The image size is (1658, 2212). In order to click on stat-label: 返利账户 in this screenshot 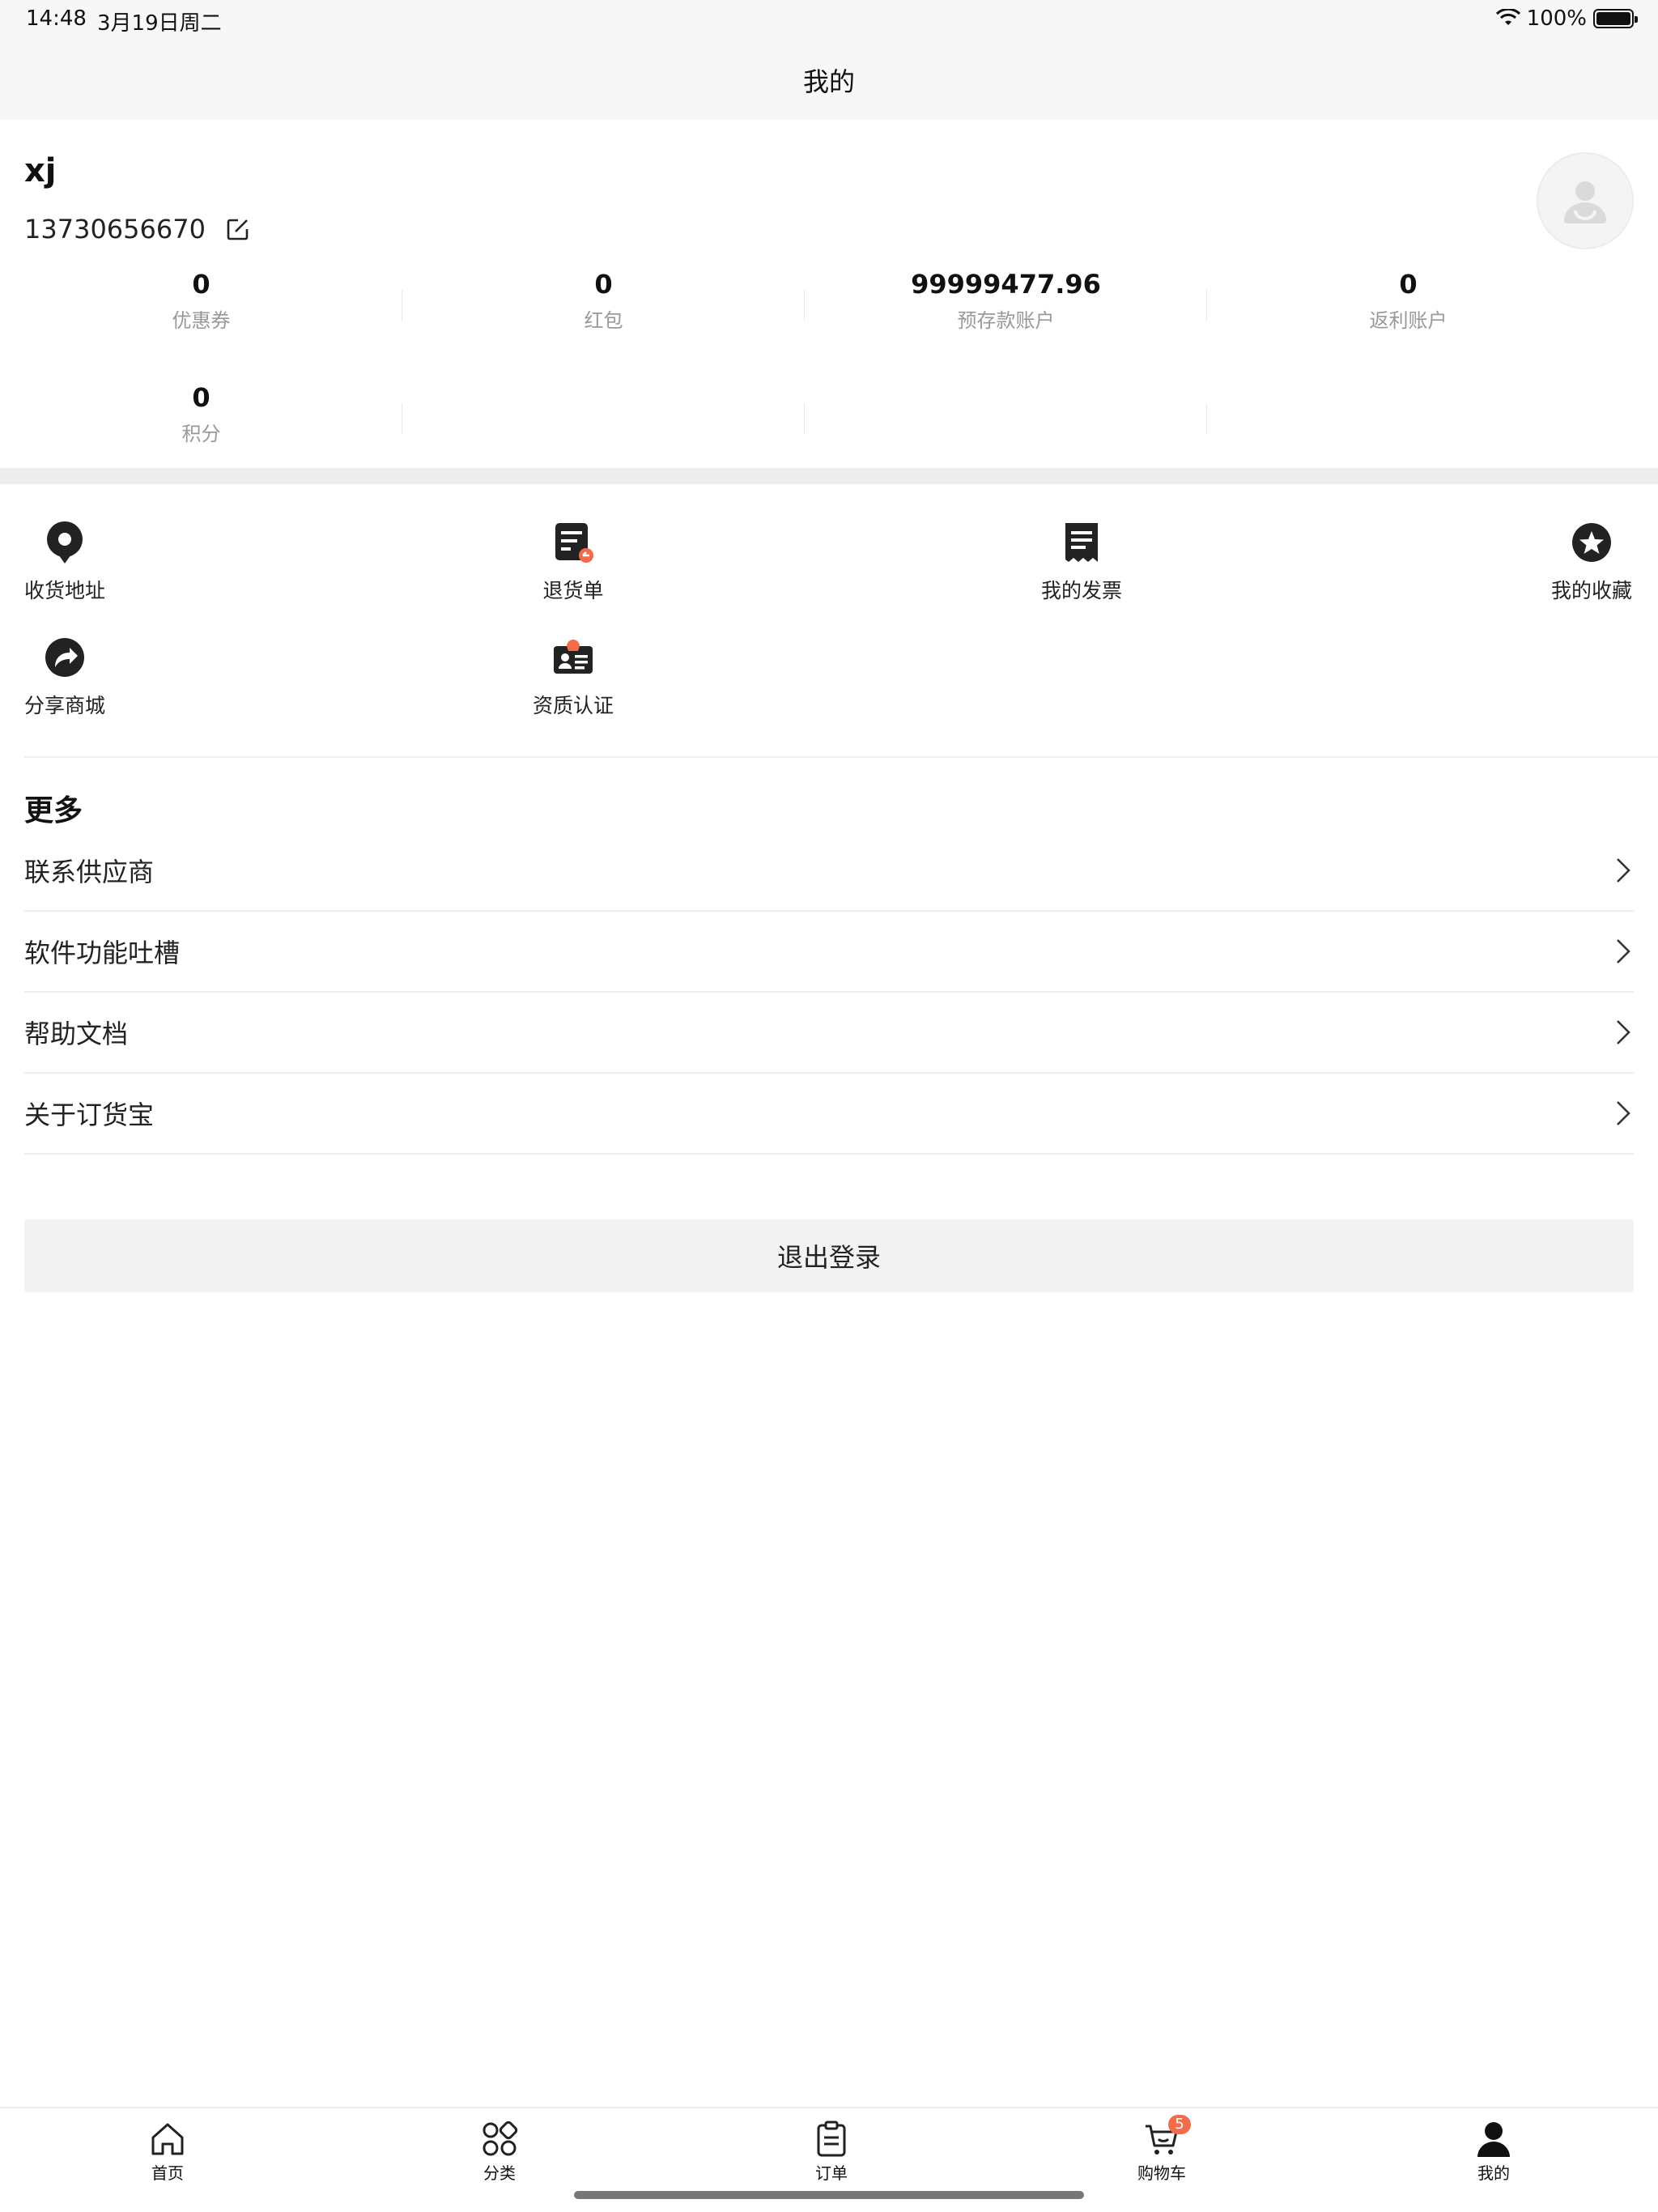, I will do `click(1408, 320)`.